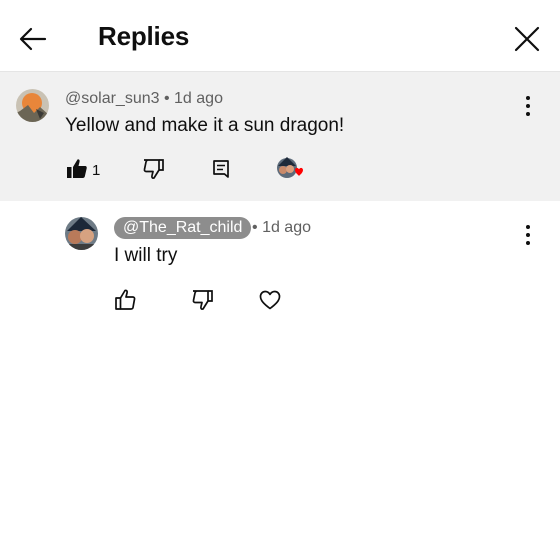 The width and height of the screenshot is (560, 560). I want to click on reply-meta: • 1d ago, so click(281, 228).